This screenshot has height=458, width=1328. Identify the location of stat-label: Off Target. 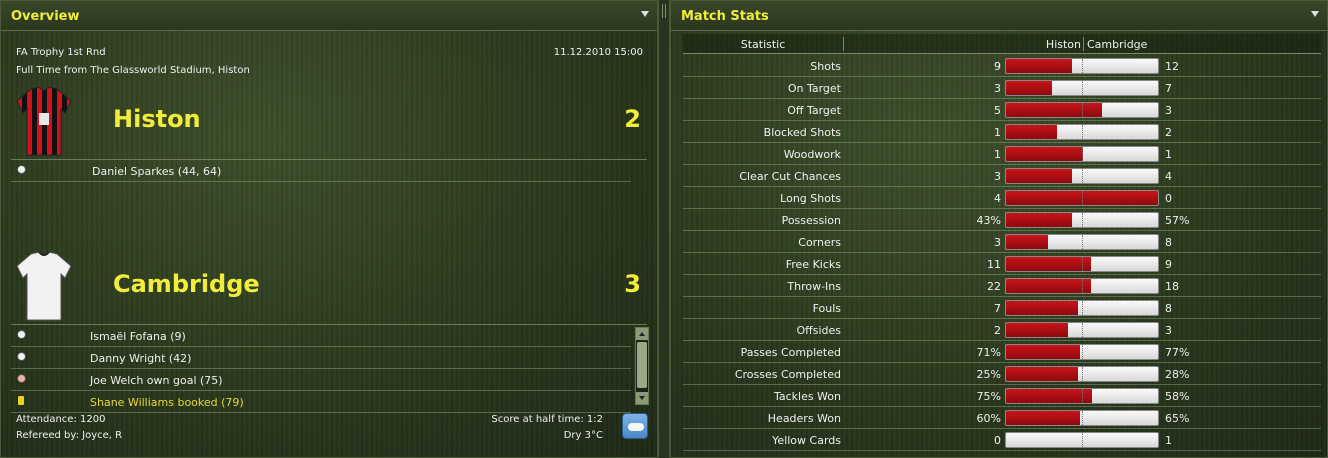
(814, 110).